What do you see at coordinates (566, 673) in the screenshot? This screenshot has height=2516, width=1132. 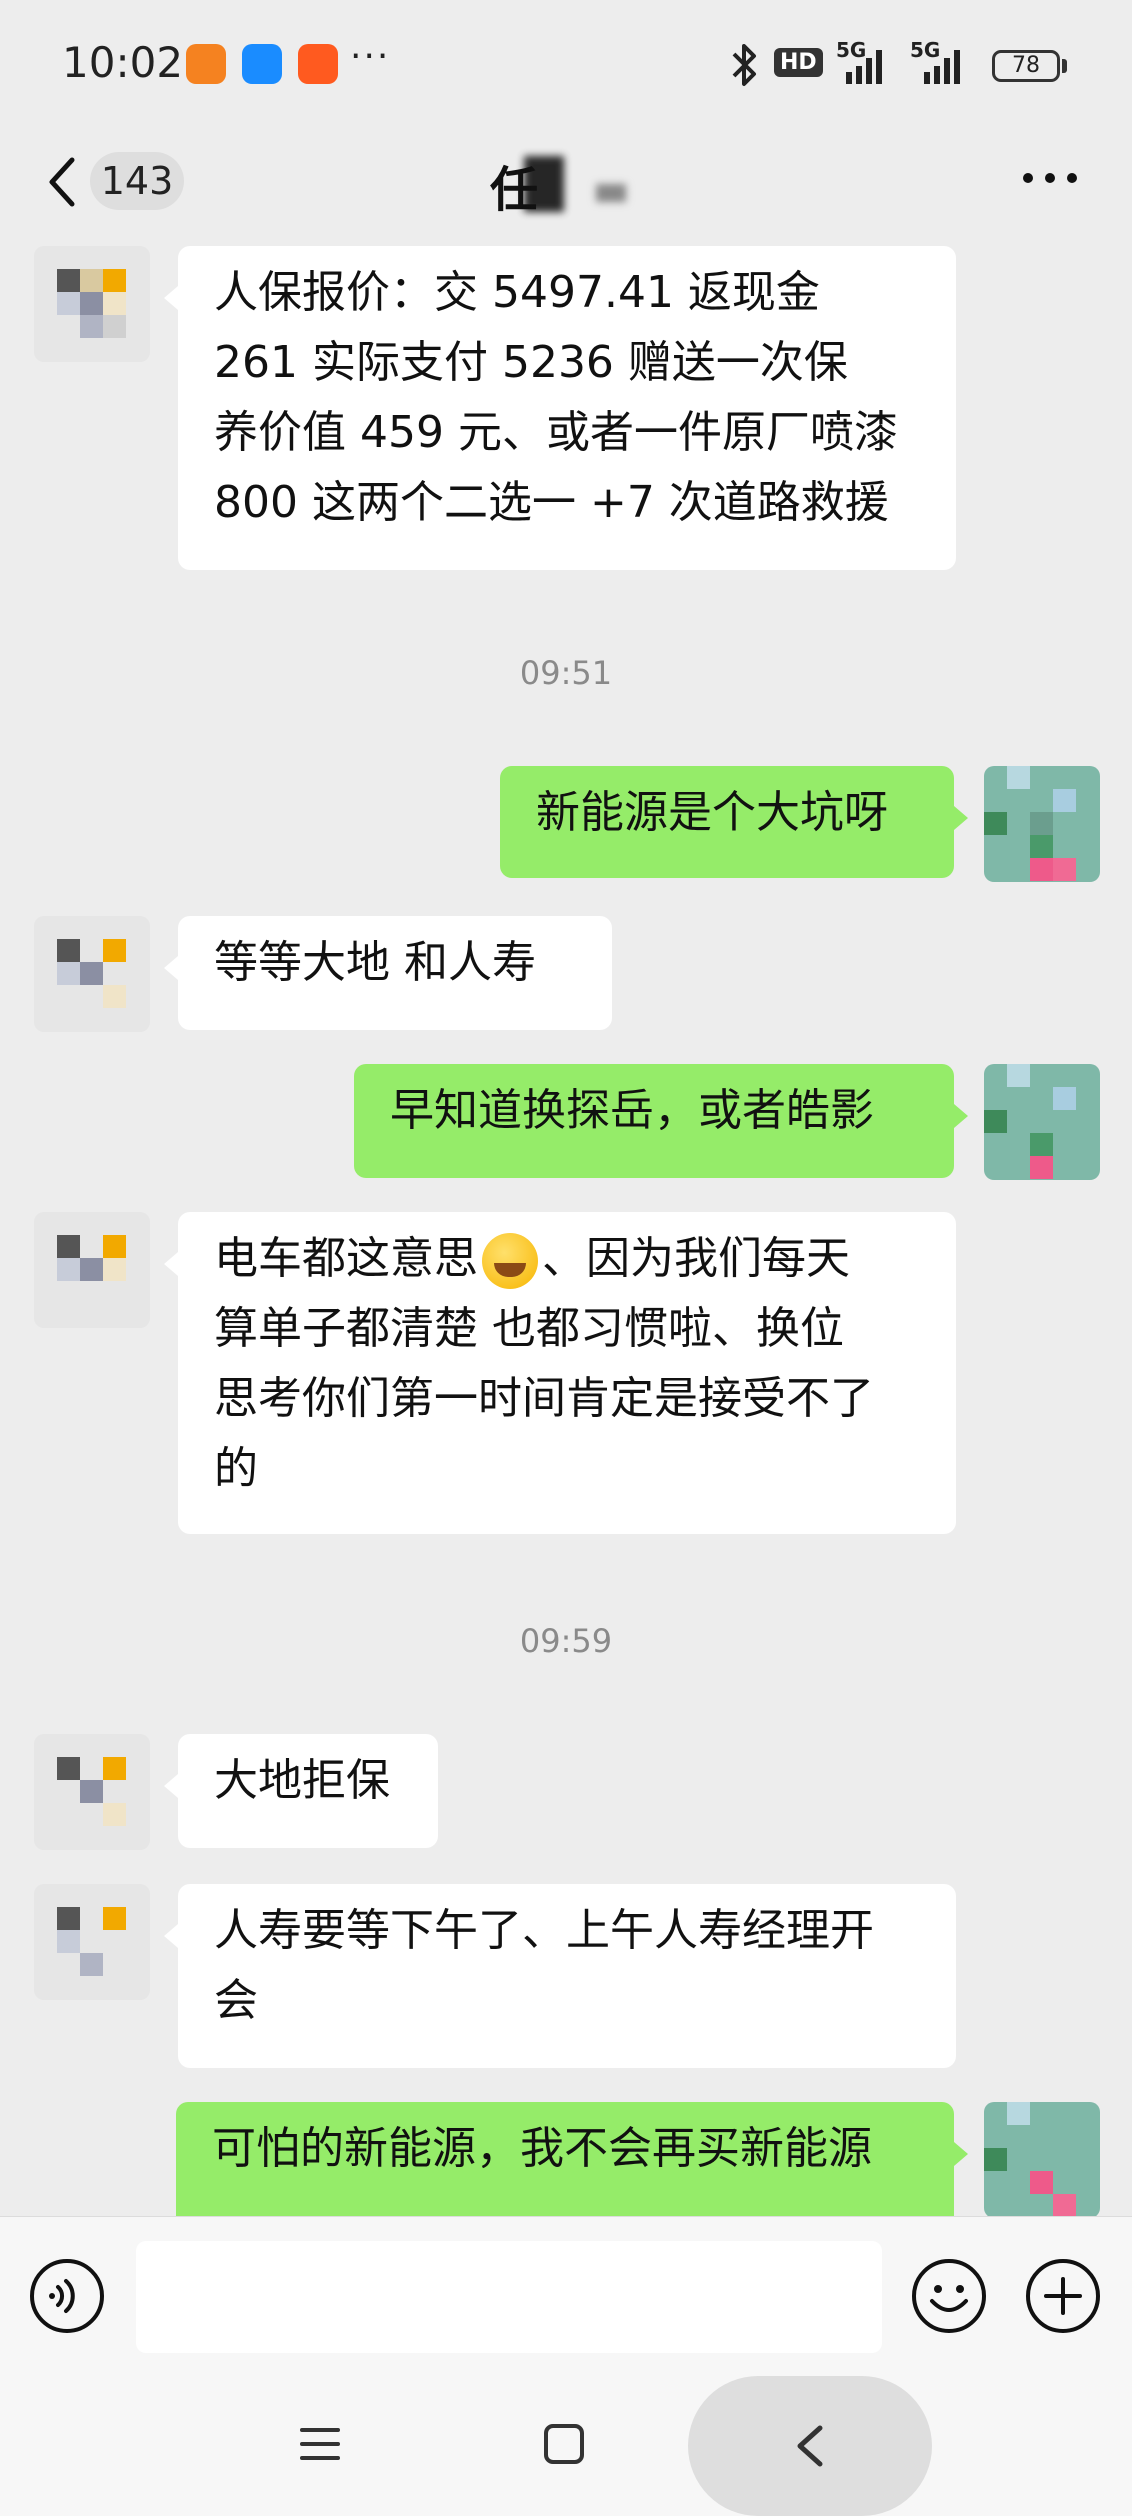 I see `message-timestamp: 09:51` at bounding box center [566, 673].